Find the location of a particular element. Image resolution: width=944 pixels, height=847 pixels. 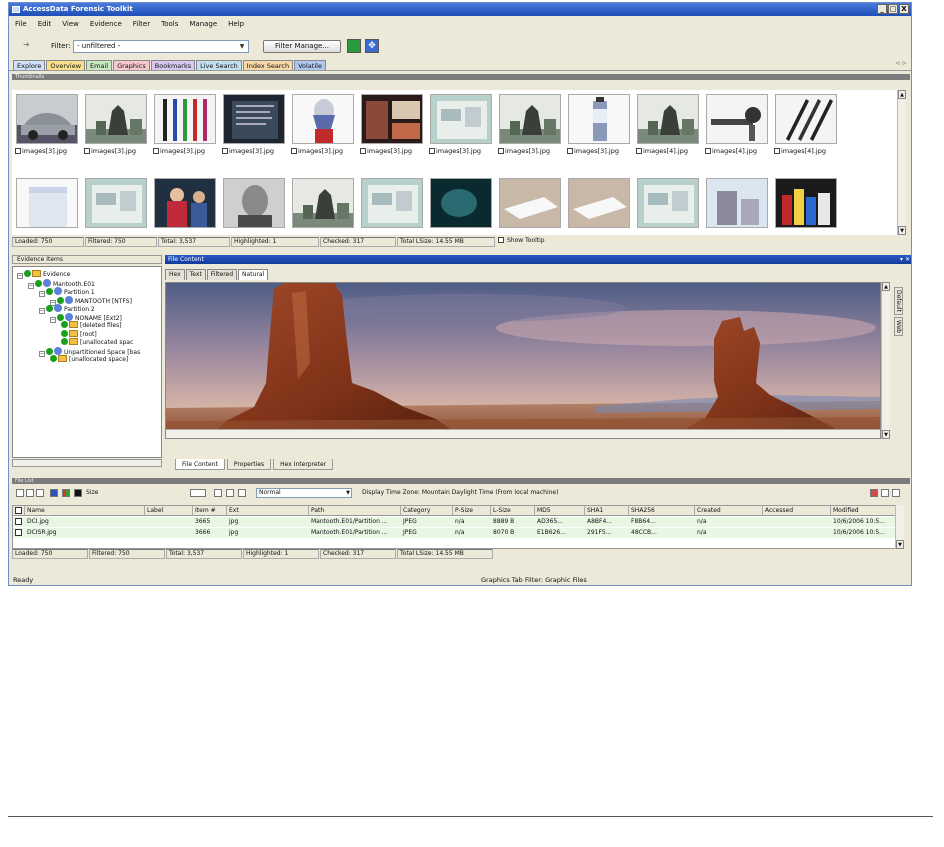

menu-filter: Filter is located at coordinates (141, 24).